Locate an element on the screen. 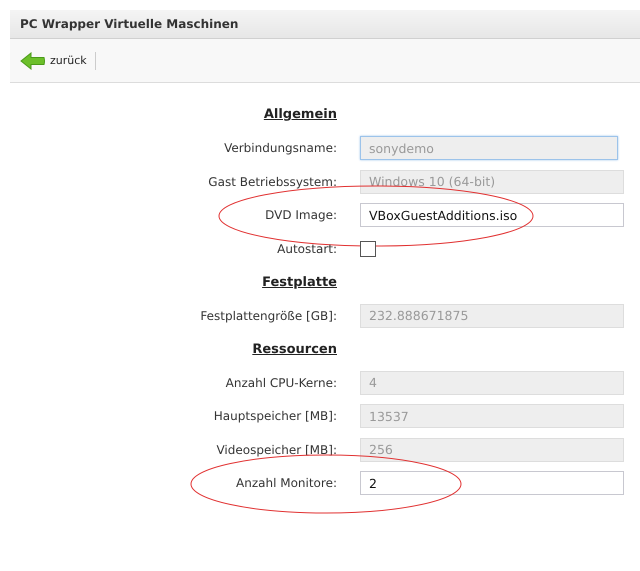 This screenshot has height=571, width=640. field-label: Videospeicher [MB]: is located at coordinates (276, 449).